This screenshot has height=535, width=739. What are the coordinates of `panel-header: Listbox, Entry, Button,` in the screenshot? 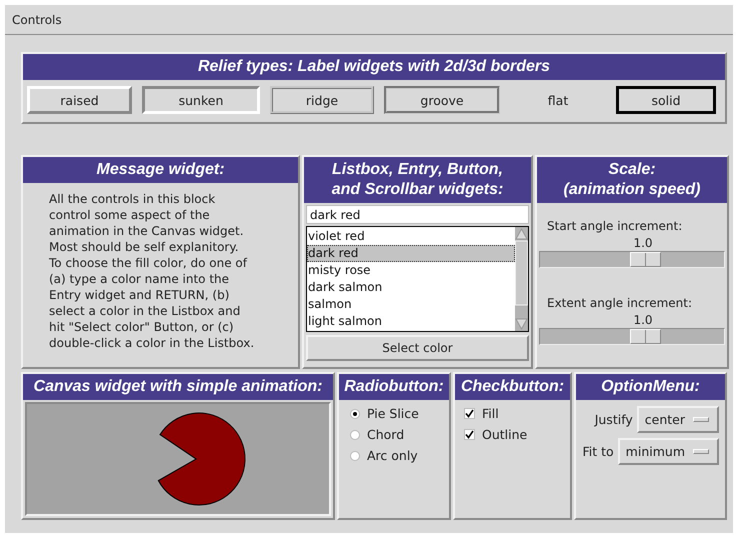 It's located at (417, 170).